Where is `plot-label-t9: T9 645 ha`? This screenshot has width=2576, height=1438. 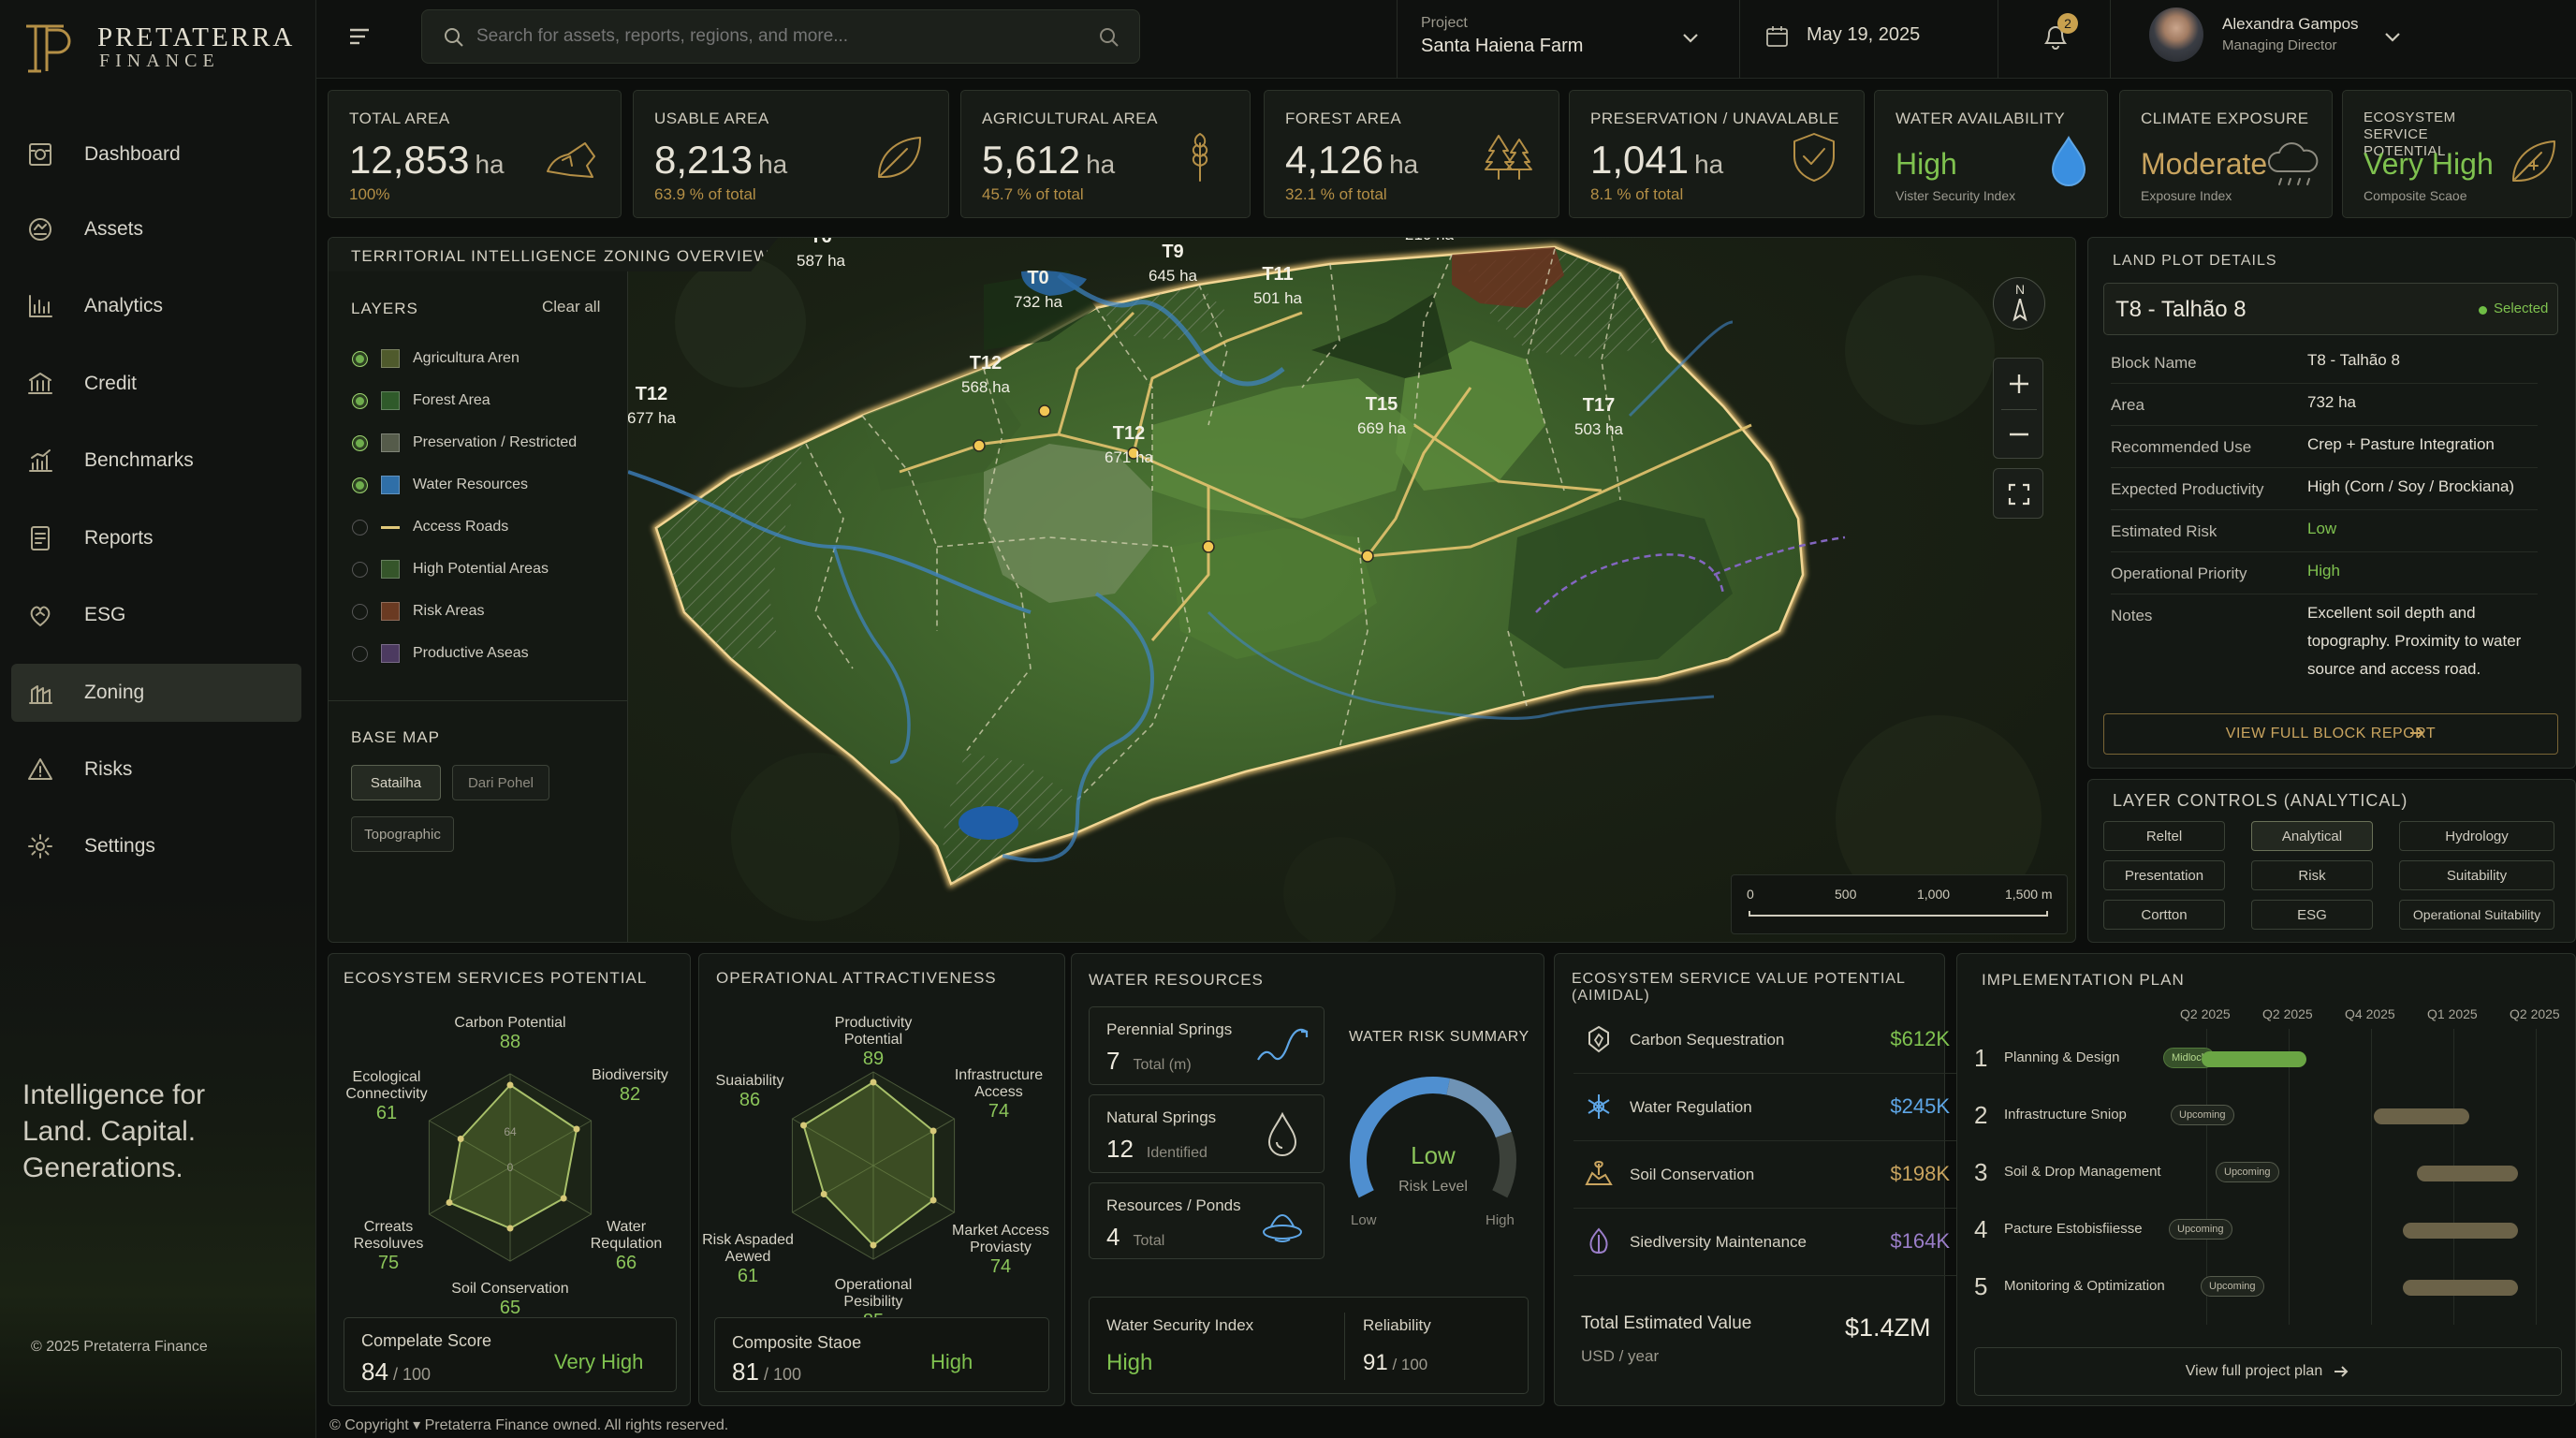
plot-label-t9: T9 645 ha is located at coordinates (1173, 263).